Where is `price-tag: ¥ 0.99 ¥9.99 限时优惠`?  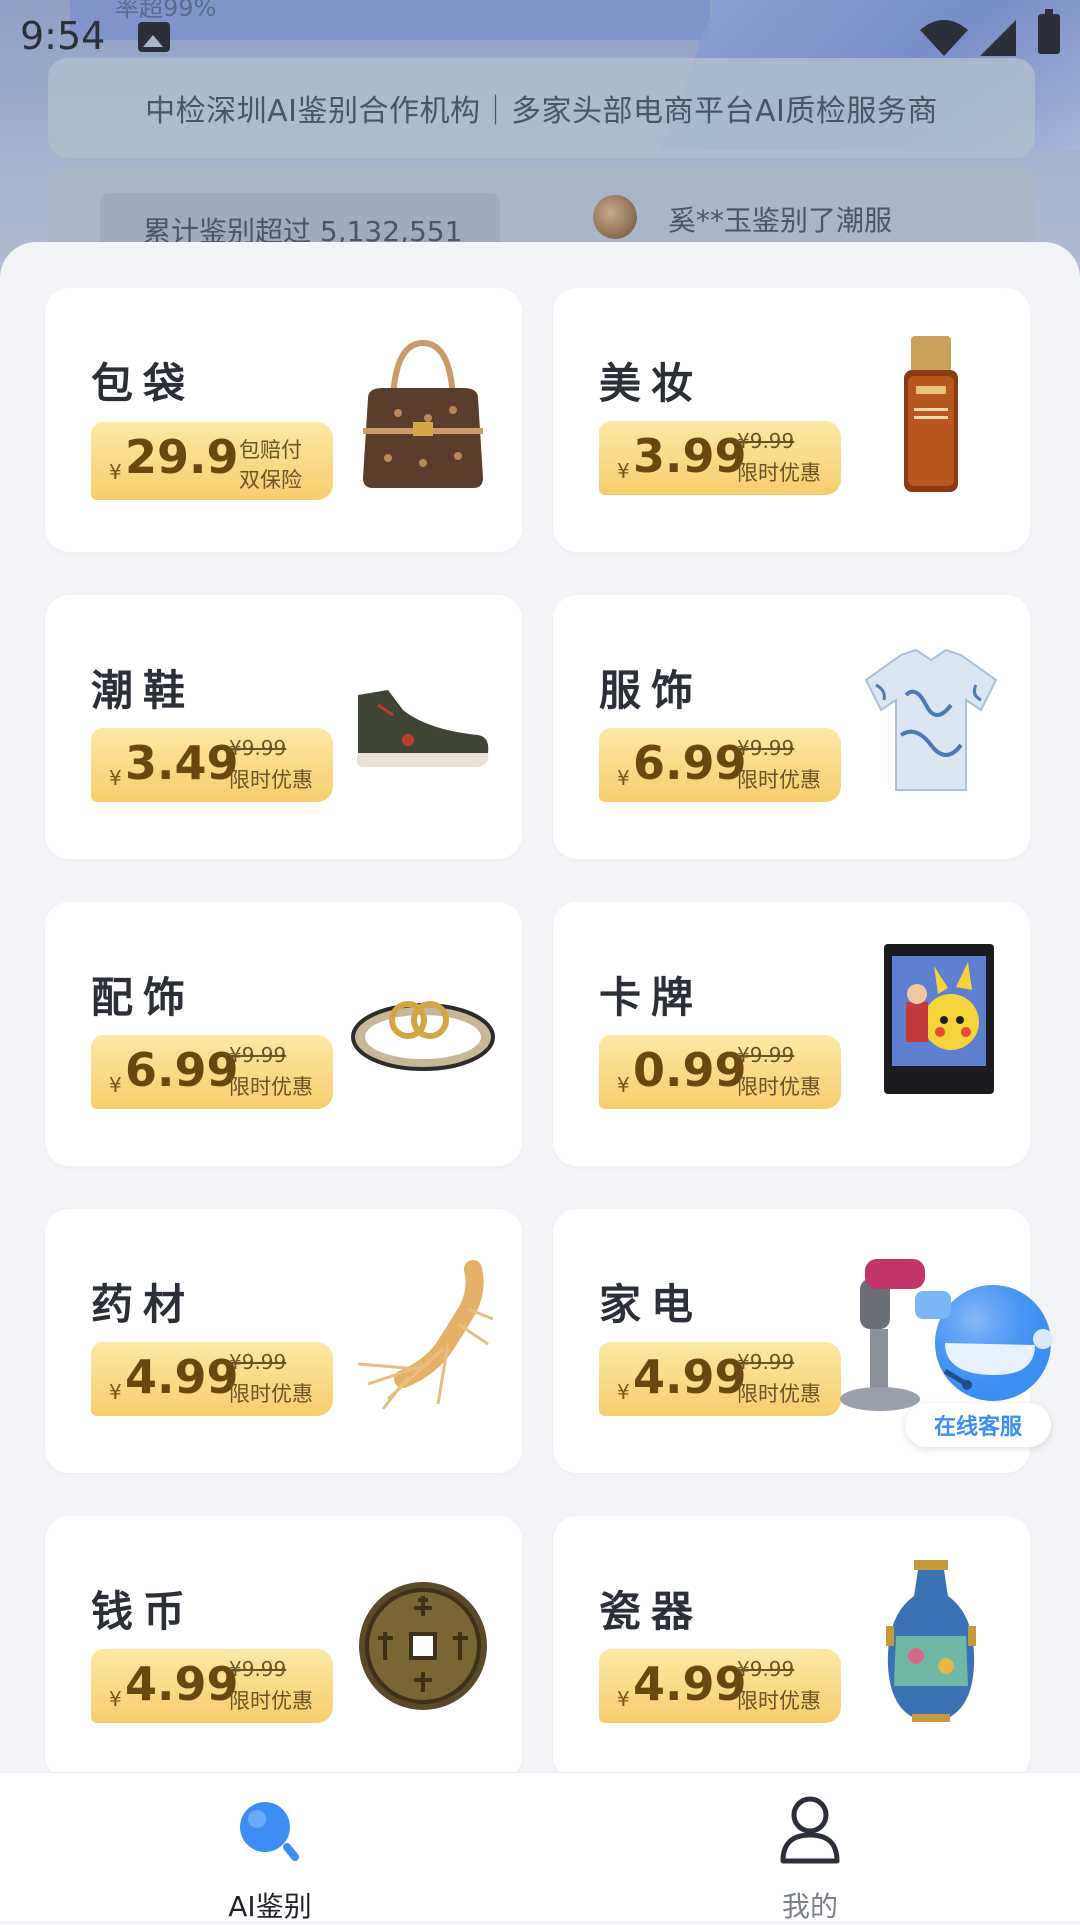
price-tag: ¥ 0.99 ¥9.99 限时优惠 is located at coordinates (720, 1072).